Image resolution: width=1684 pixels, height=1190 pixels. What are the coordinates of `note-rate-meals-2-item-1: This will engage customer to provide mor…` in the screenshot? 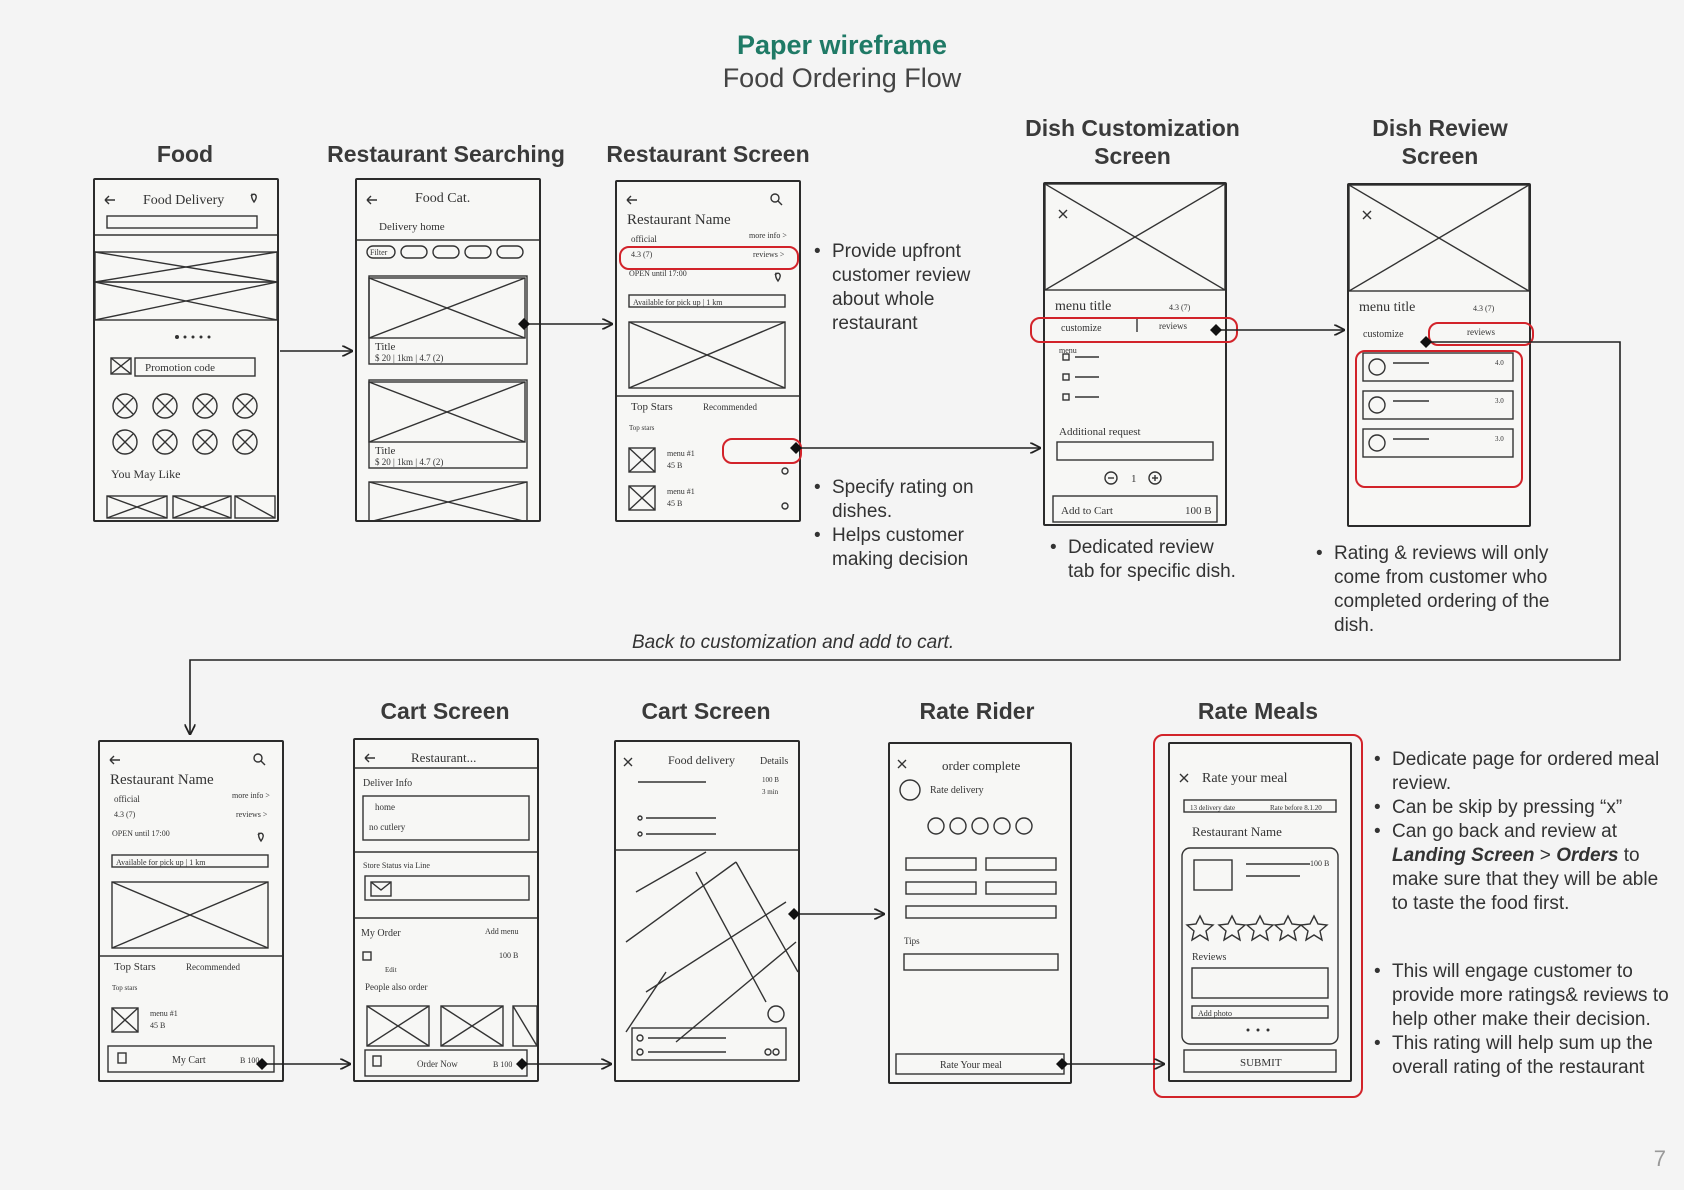 It's located at (1520, 996).